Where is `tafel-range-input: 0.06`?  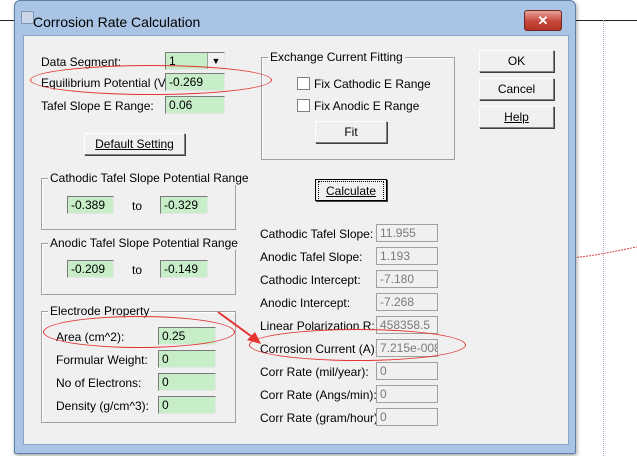
tafel-range-input: 0.06 is located at coordinates (195, 105).